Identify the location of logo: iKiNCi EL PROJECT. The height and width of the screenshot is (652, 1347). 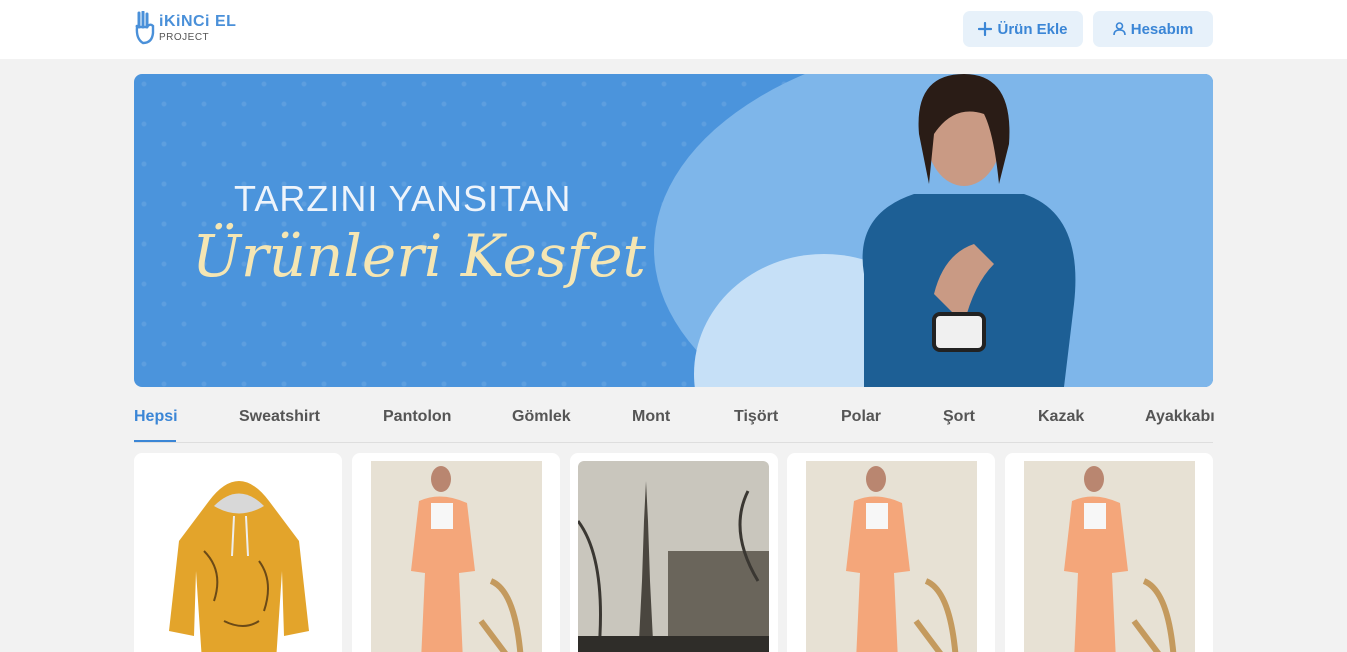
(189, 28).